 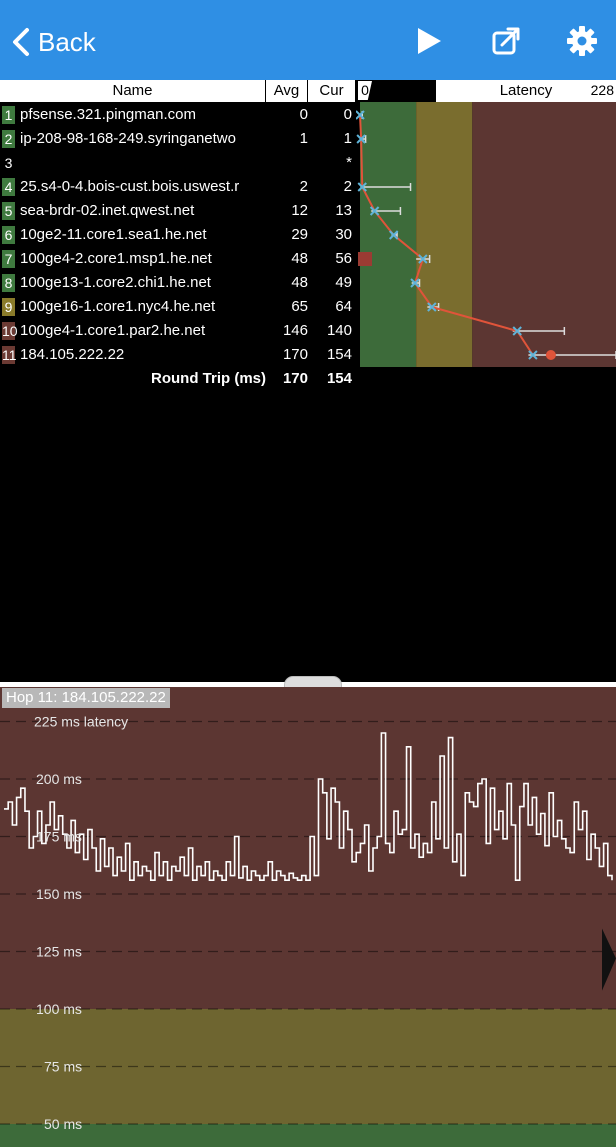 What do you see at coordinates (113, 330) in the screenshot?
I see `hop-hostname: 100ge4-1.core1.par2.he.net` at bounding box center [113, 330].